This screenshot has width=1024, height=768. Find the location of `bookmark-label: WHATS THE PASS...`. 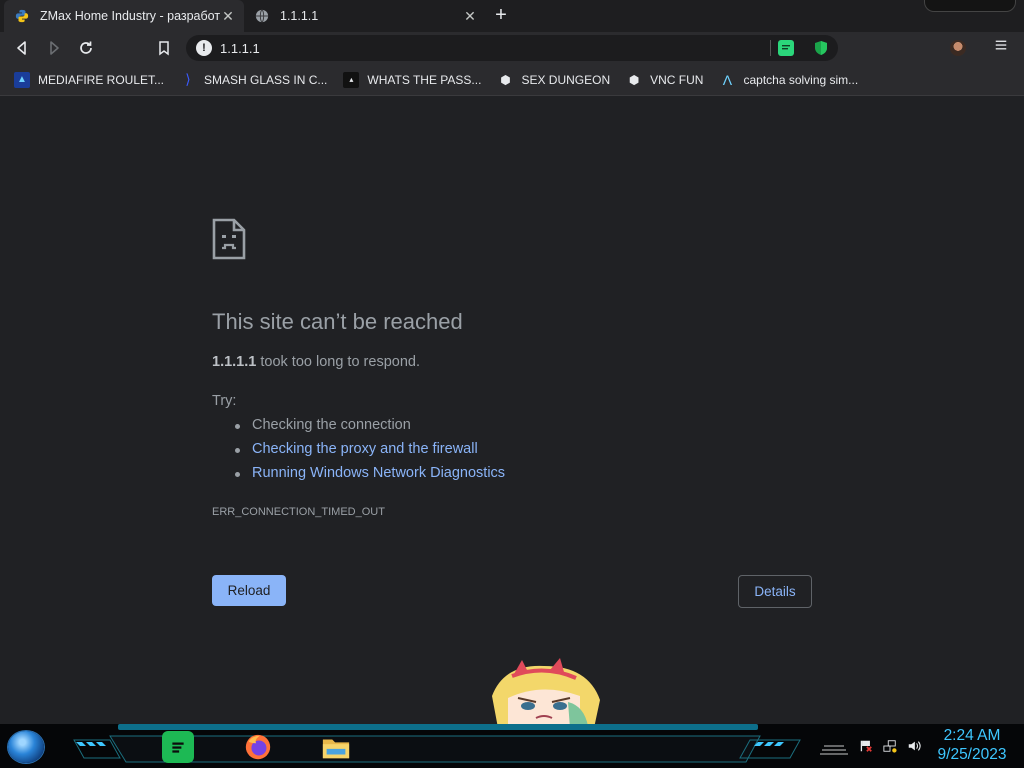

bookmark-label: WHATS THE PASS... is located at coordinates (424, 79).